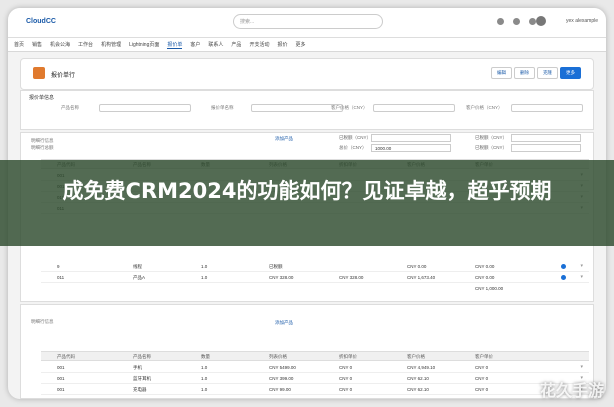 The height and width of the screenshot is (407, 614). I want to click on section-title: 报价单信息, so click(42, 98).